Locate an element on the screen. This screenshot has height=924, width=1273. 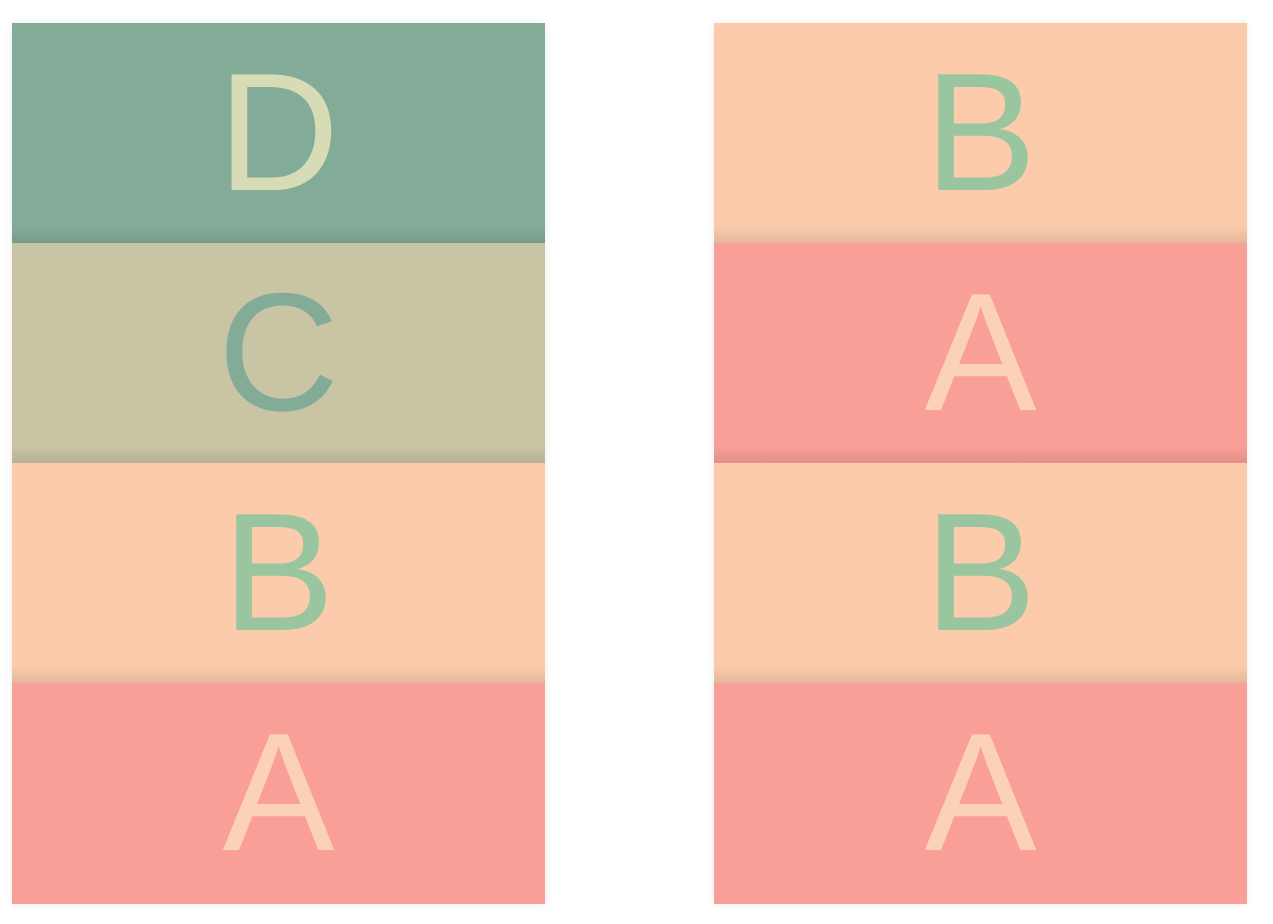
block-right-1: B is located at coordinates (980, 133).